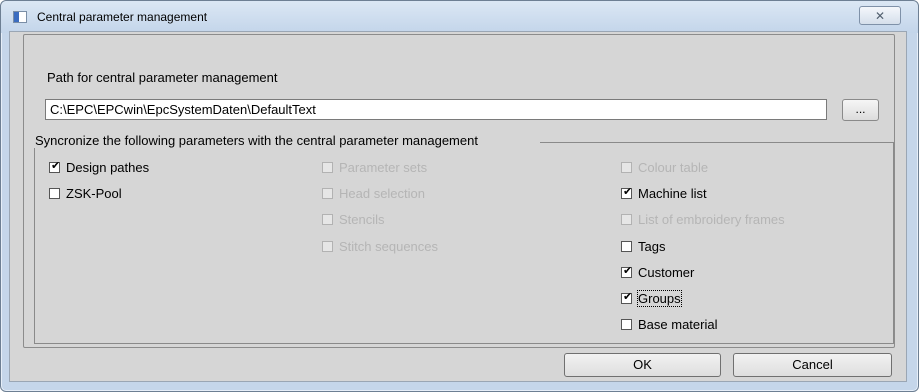  Describe the element at coordinates (459, 17) in the screenshot. I see `title-bar: Central parameter management ✕` at that location.